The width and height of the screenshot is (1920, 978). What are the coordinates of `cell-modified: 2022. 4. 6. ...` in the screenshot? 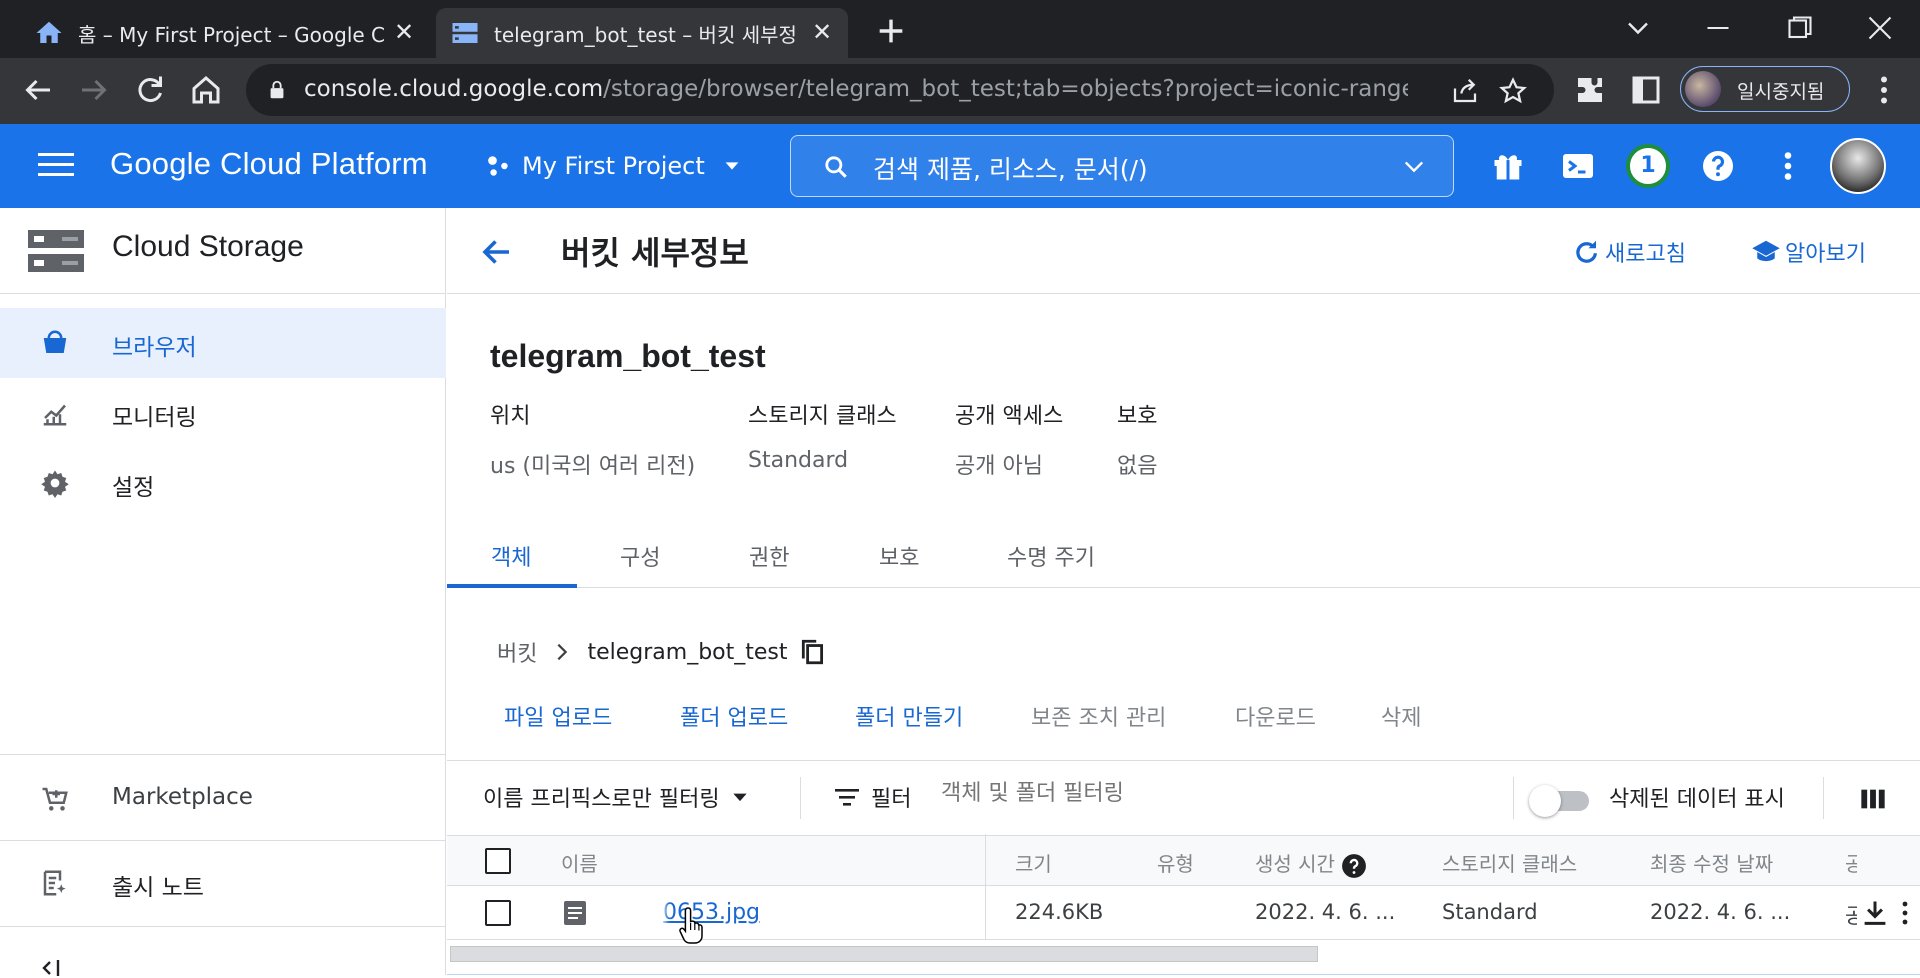 It's located at (1720, 912).